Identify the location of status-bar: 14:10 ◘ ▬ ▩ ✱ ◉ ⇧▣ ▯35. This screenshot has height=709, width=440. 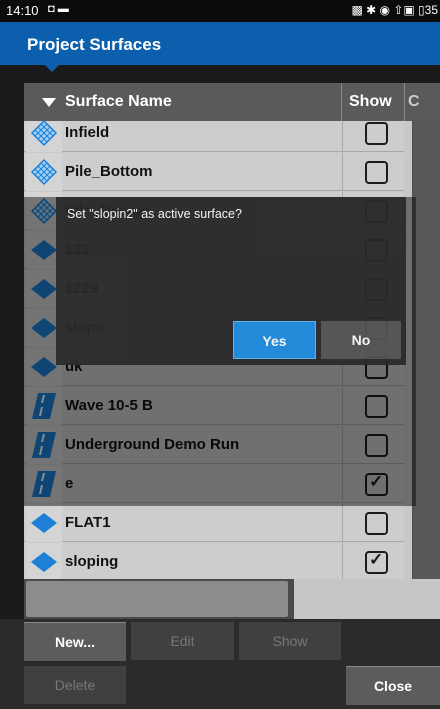
(220, 11).